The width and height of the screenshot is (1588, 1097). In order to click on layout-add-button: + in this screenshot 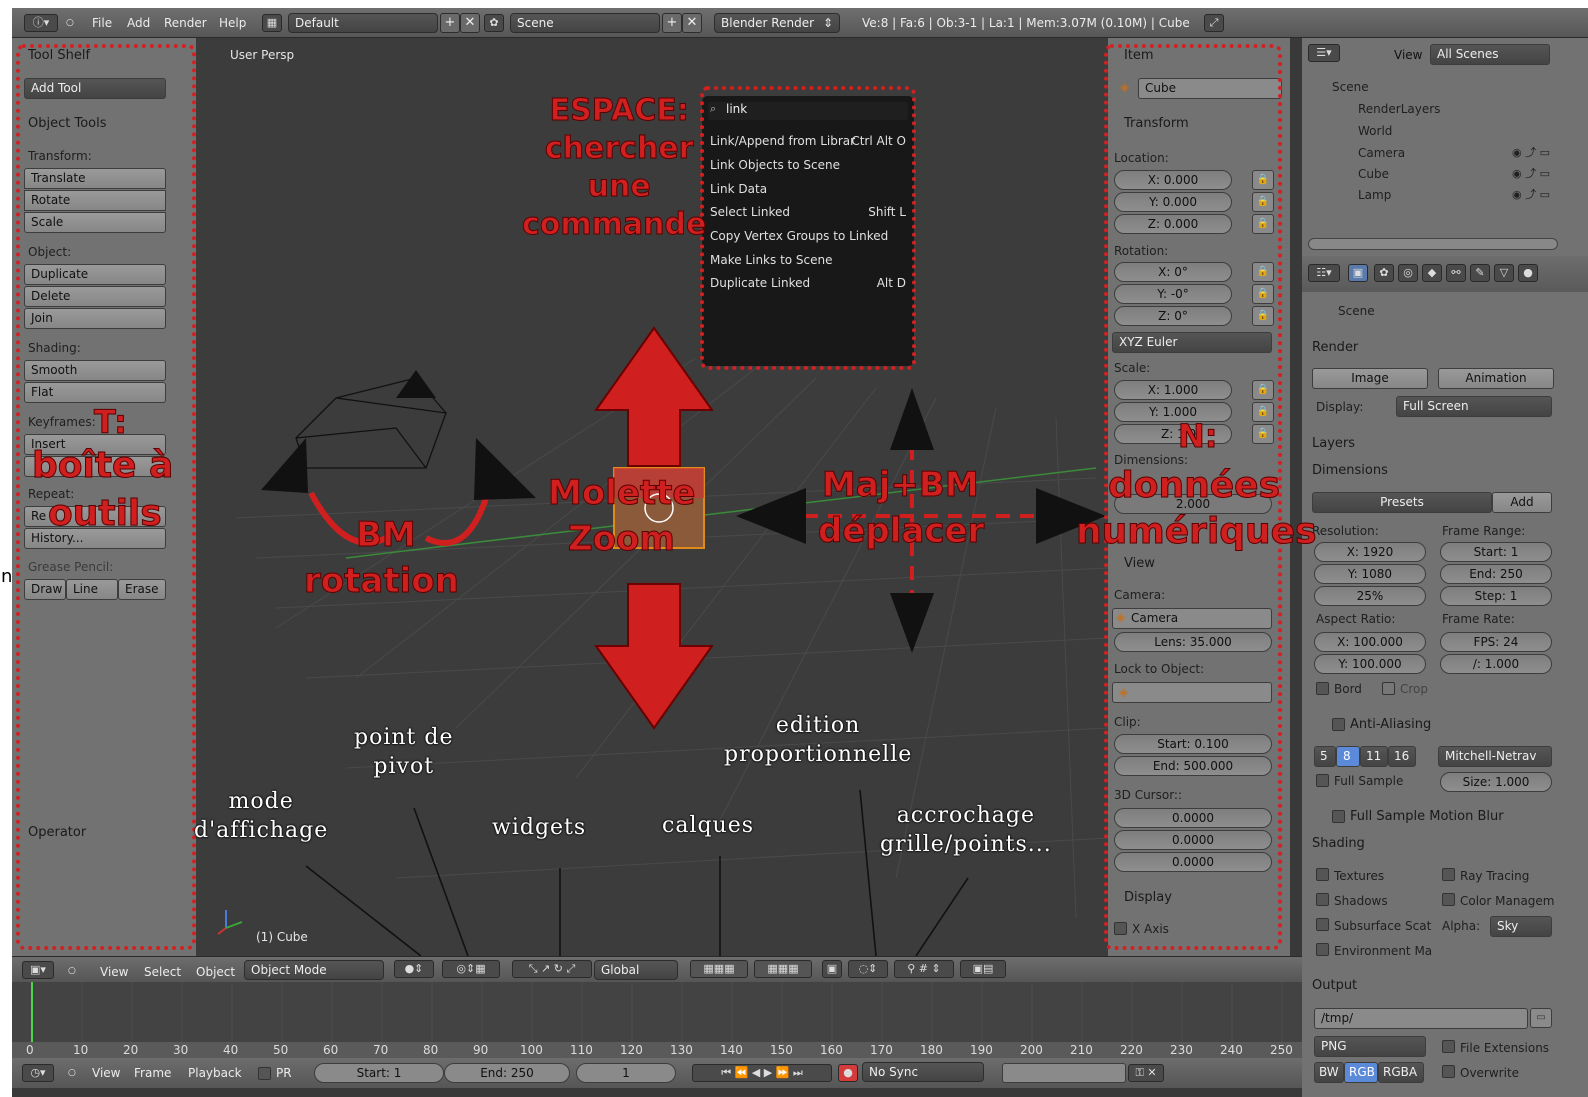, I will do `click(450, 23)`.